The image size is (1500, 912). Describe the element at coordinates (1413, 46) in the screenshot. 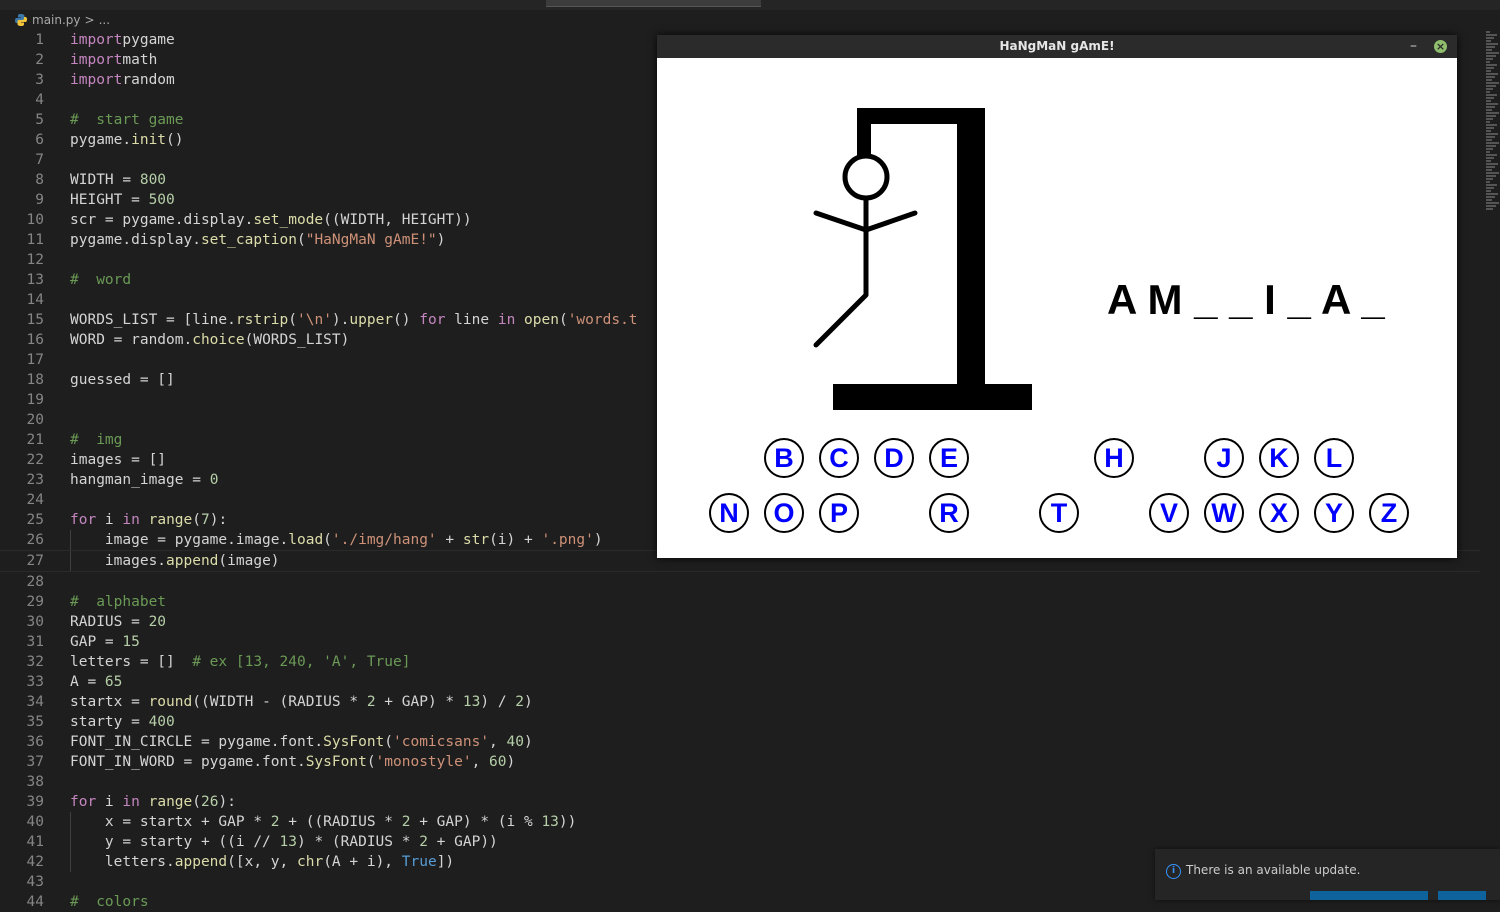

I see `minimize-button: –` at that location.